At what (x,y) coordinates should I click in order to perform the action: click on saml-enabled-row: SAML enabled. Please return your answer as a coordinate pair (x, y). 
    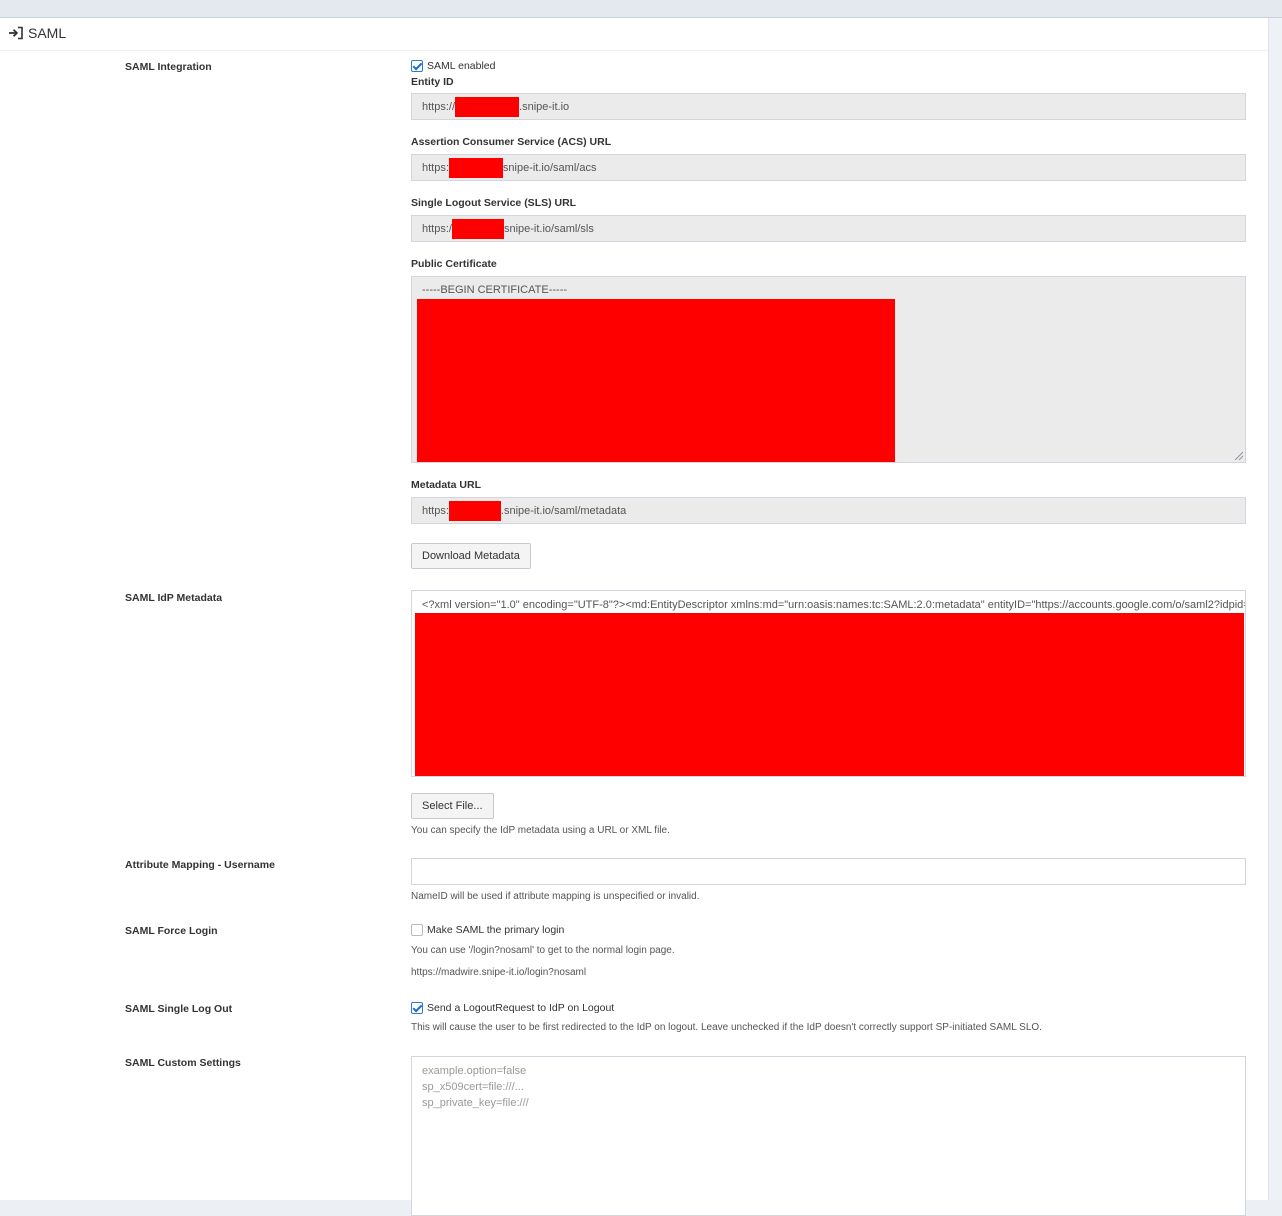
    Looking at the image, I should click on (453, 66).